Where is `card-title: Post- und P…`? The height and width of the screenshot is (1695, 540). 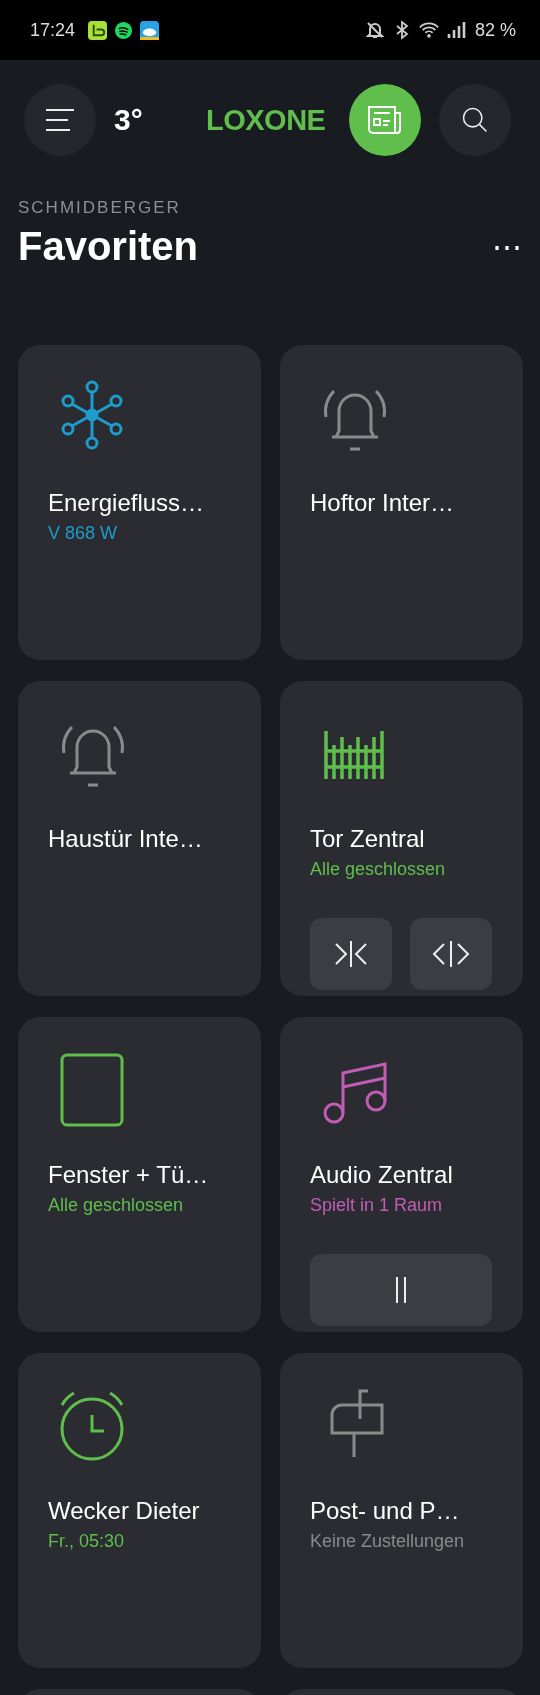 card-title: Post- und P… is located at coordinates (385, 1511).